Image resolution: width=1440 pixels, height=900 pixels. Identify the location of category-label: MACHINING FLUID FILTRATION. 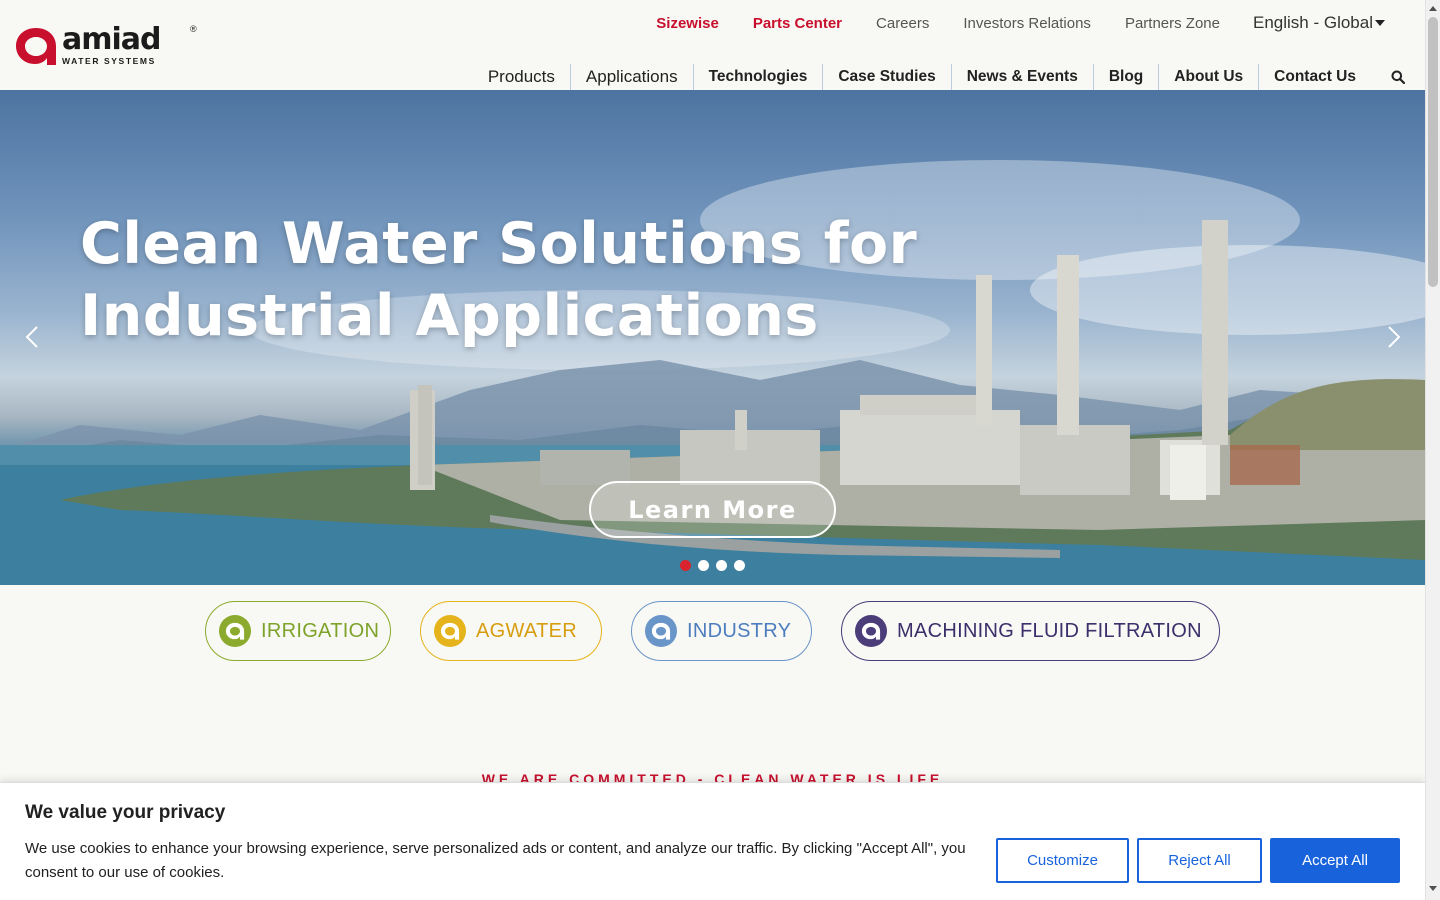
(1049, 630).